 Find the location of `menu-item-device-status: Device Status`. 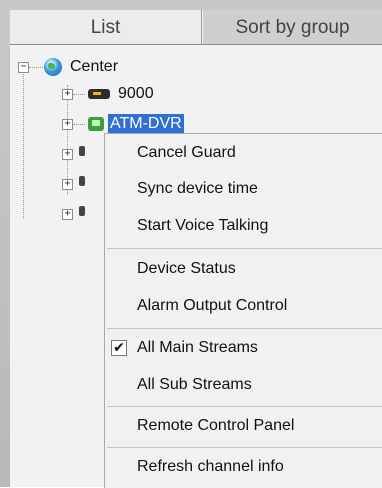

menu-item-device-status: Device Status is located at coordinates (243, 269).